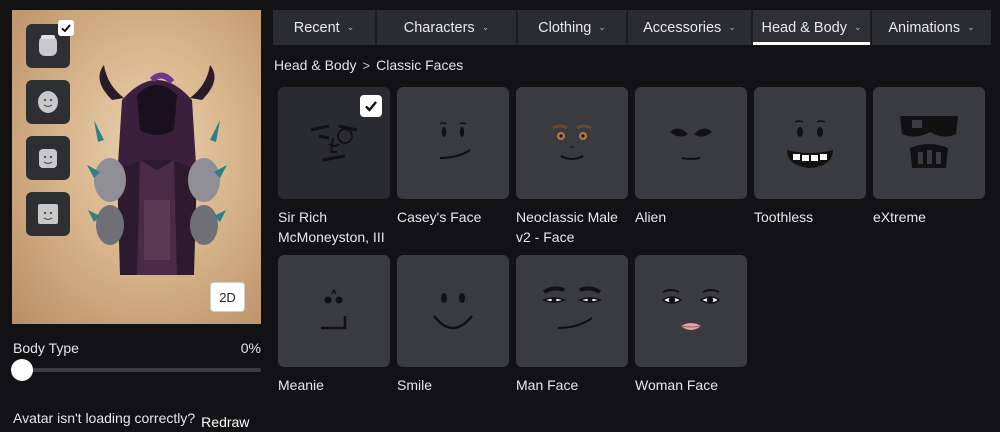 The height and width of the screenshot is (432, 1000). I want to click on grid-item: Man Face, so click(572, 325).